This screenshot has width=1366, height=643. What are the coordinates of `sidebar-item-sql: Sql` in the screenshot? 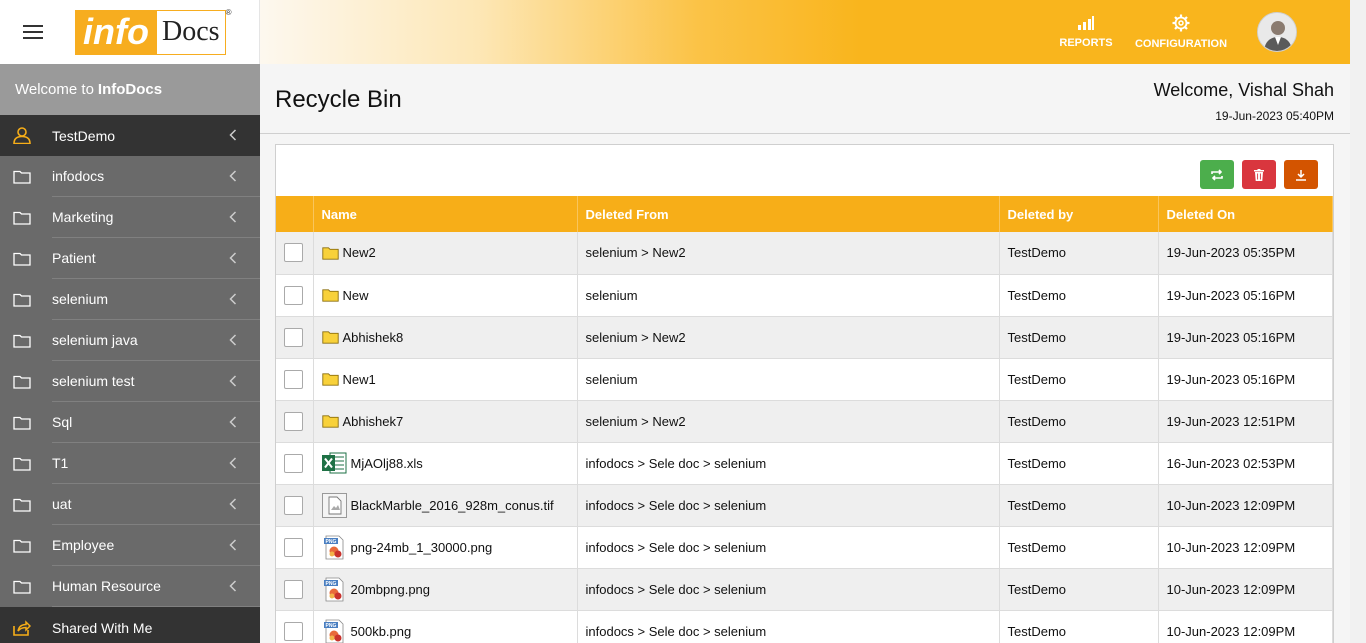 It's located at (130, 422).